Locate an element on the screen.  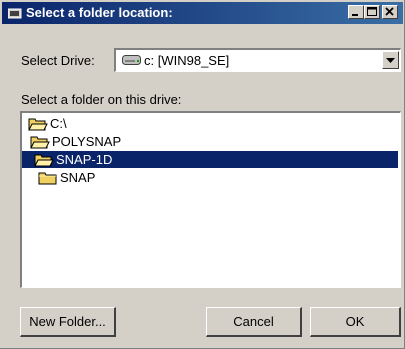
maximize-button is located at coordinates (372, 12).